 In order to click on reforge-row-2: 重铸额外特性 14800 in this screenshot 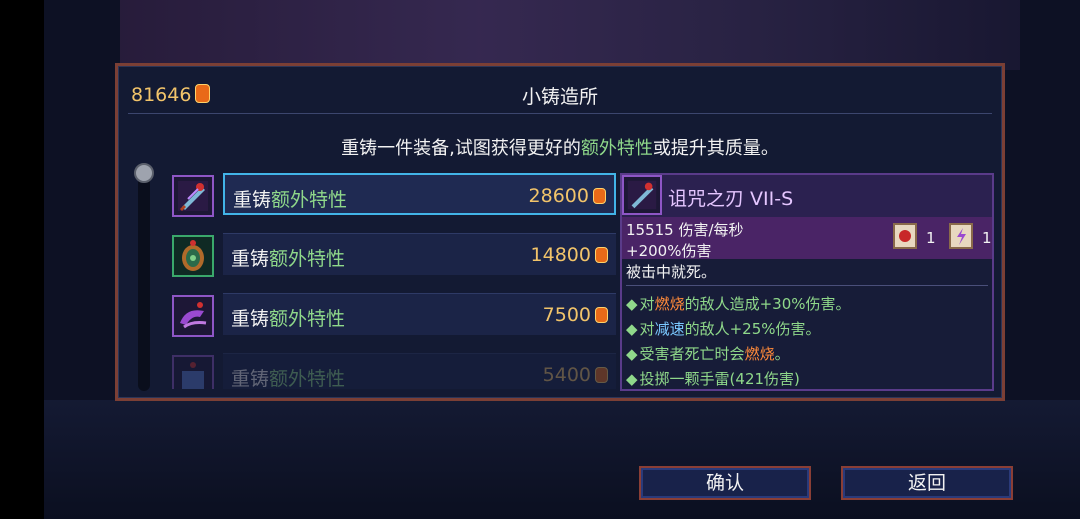, I will do `click(394, 256)`.